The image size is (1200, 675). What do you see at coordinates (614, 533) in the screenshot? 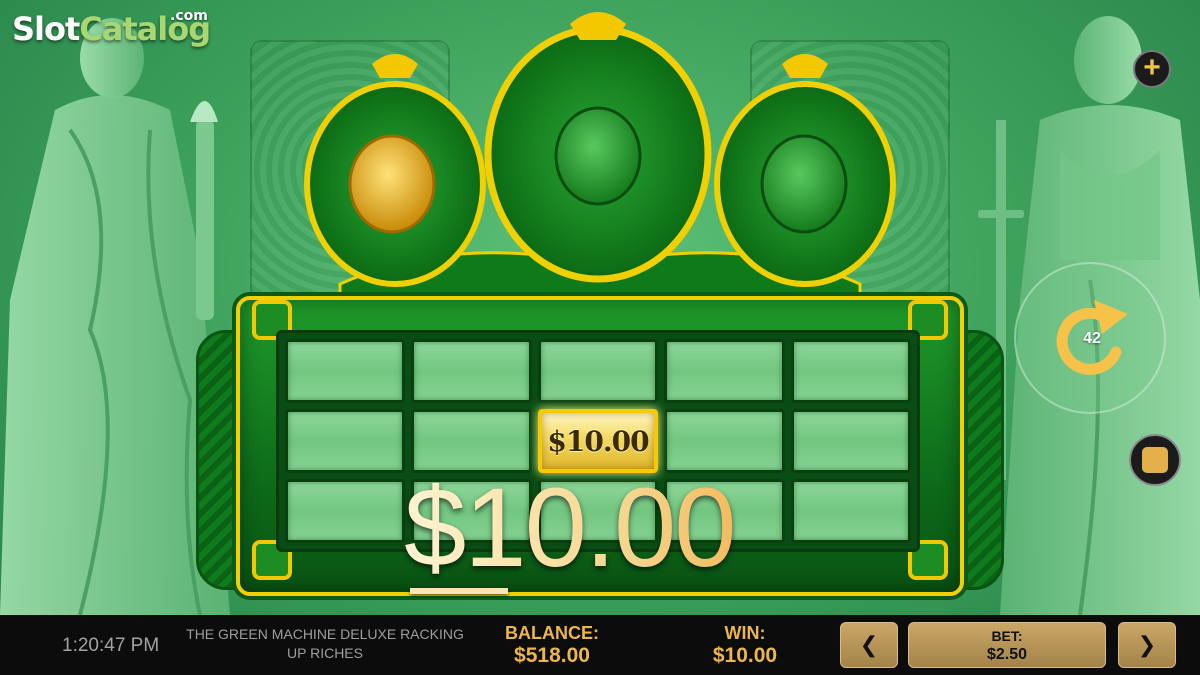
I see `win-amount-display: $10.00` at bounding box center [614, 533].